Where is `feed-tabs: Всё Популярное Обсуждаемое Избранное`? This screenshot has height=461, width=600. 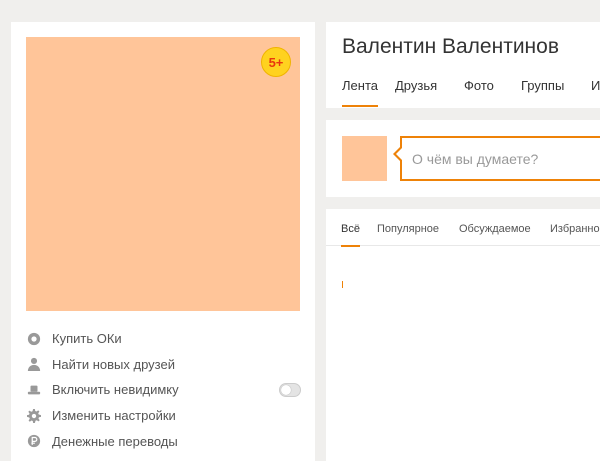 feed-tabs: Всё Популярное Обсуждаемое Избранное is located at coordinates (463, 228).